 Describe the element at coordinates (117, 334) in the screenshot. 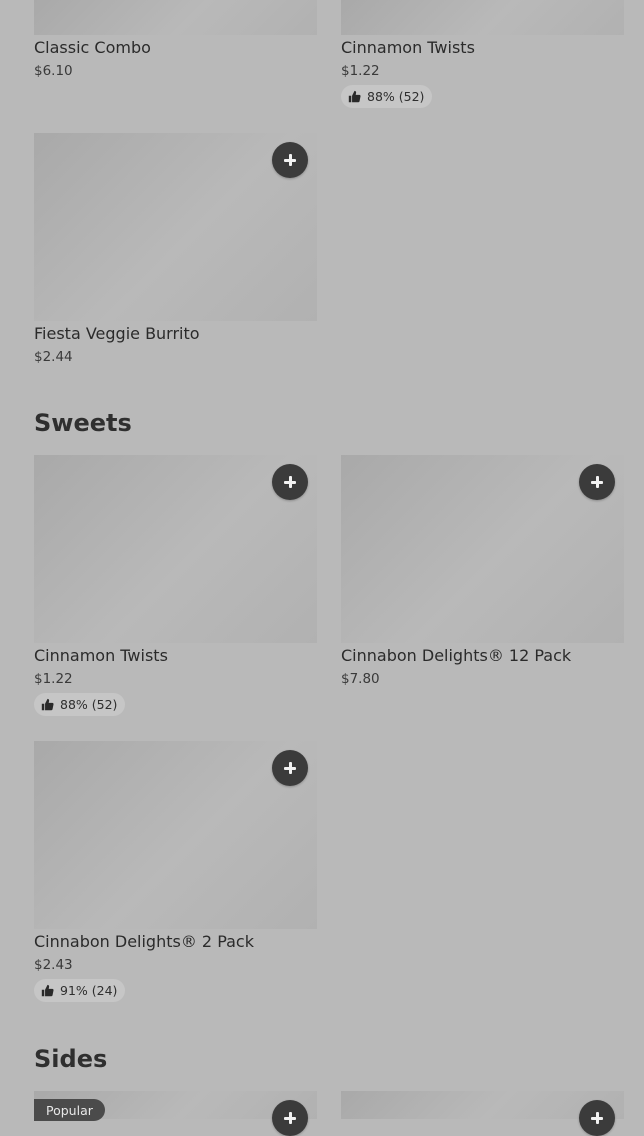

I see `item-name: Fiesta Veggie Burrito` at that location.